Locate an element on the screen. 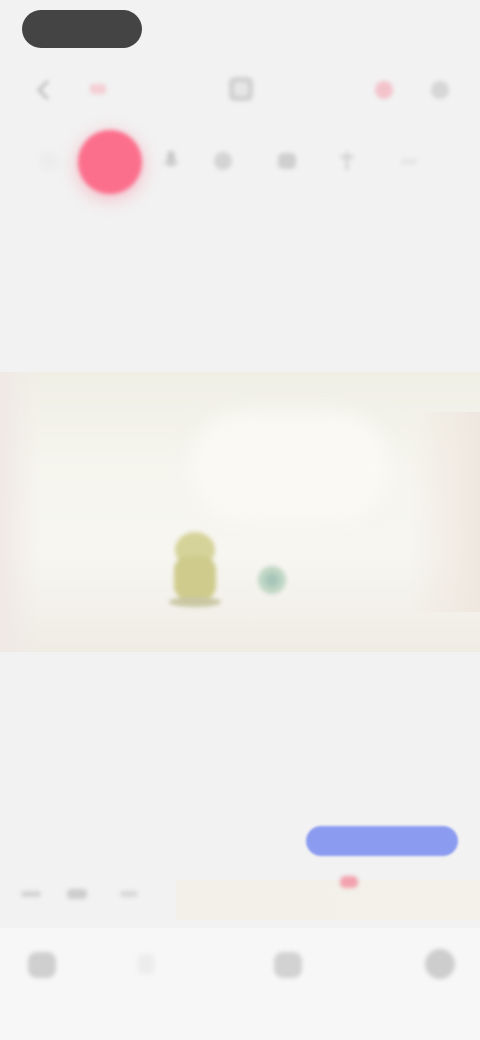 Image resolution: width=480 pixels, height=1040 pixels. tool-row is located at coordinates (240, 164).